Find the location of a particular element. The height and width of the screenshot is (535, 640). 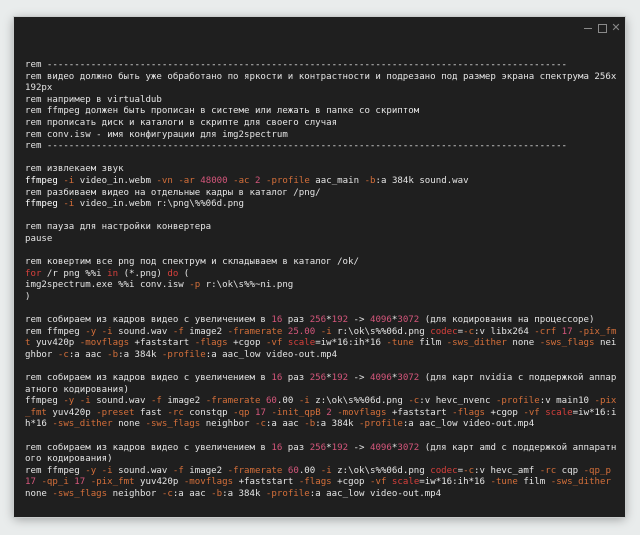

code-token-num: 16 is located at coordinates (277, 447).